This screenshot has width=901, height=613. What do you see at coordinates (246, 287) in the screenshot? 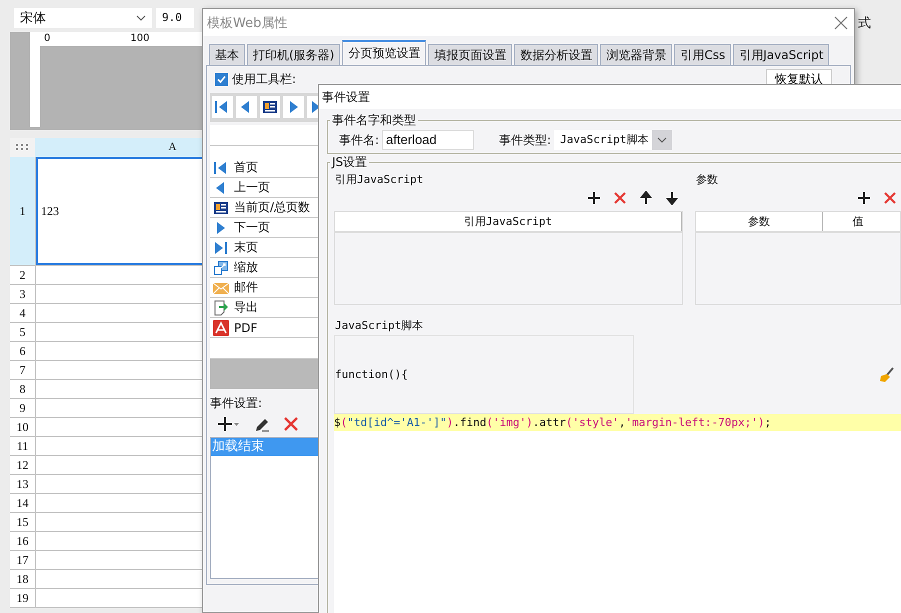
I see `list-item: 邮件` at bounding box center [246, 287].